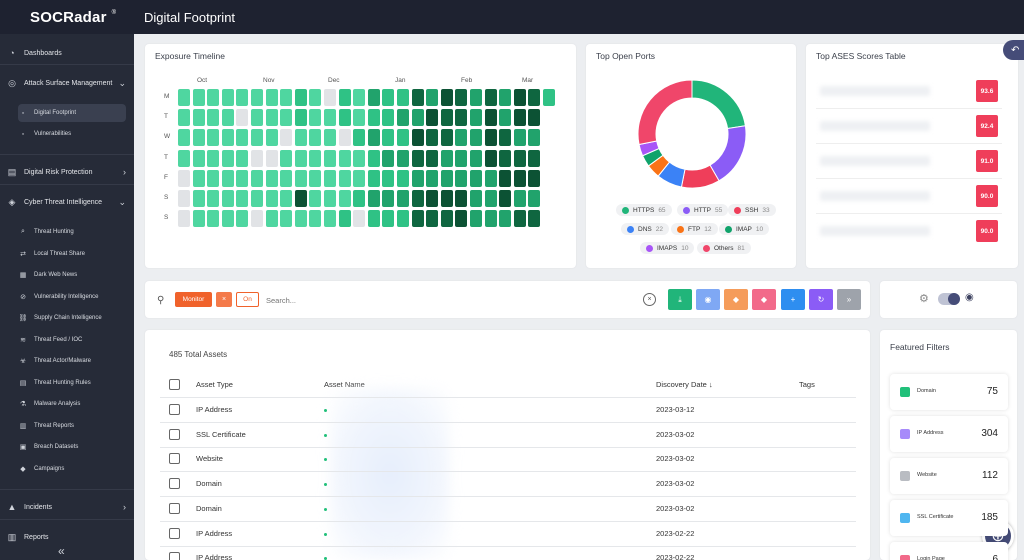 The width and height of the screenshot is (1024, 560). What do you see at coordinates (72, 404) in the screenshot?
I see `sidebar-subitem: ⚗ Malware Analysis` at bounding box center [72, 404].